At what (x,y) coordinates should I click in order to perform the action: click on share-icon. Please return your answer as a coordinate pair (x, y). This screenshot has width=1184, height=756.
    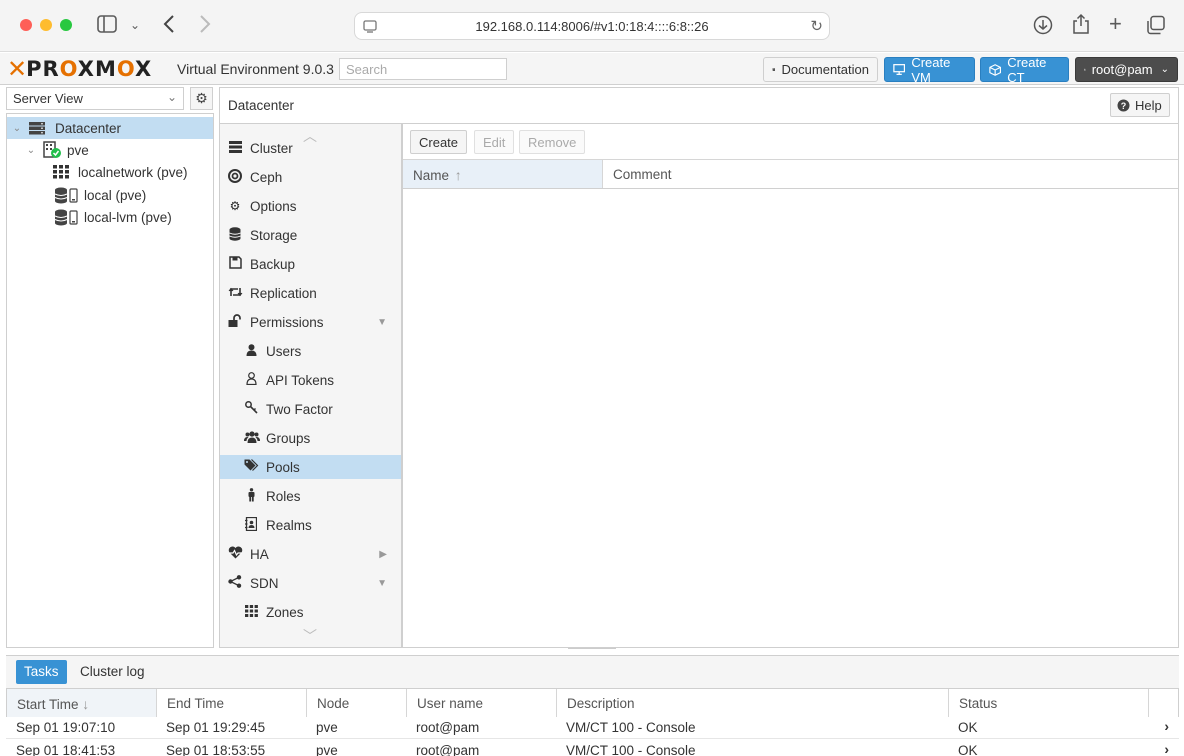
    Looking at the image, I should click on (1081, 26).